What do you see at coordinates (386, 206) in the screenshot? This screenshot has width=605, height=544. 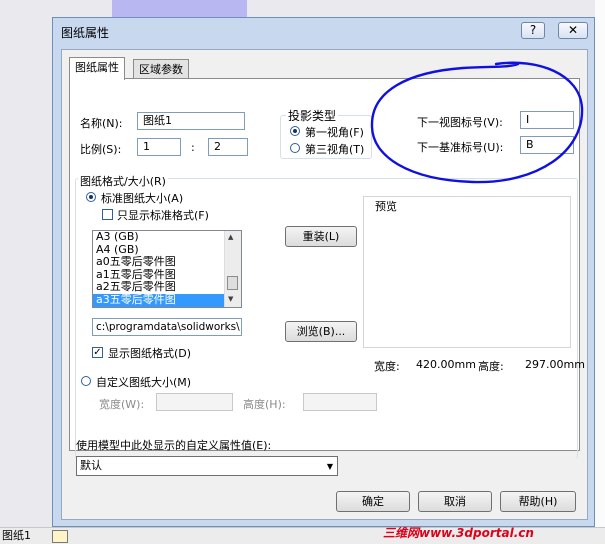 I see `preview-label: 预览` at bounding box center [386, 206].